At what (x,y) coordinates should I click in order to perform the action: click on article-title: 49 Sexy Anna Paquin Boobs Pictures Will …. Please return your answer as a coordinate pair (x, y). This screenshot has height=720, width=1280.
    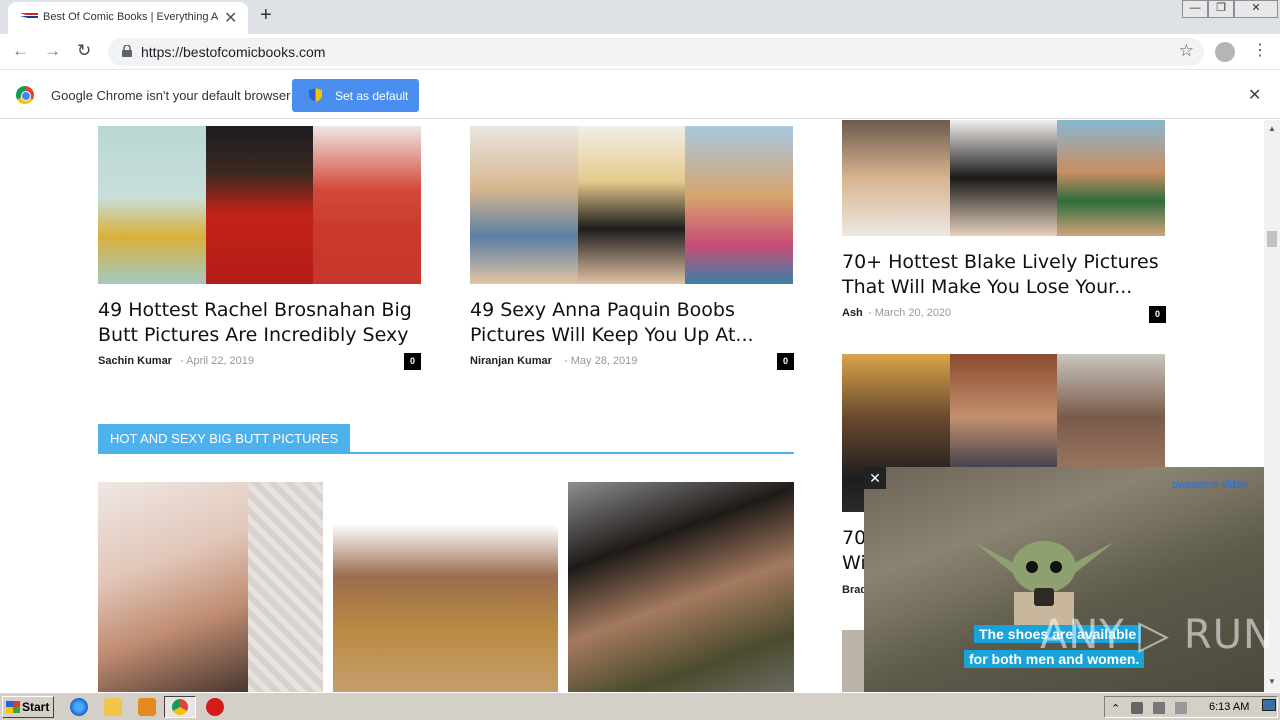
    Looking at the image, I should click on (635, 323).